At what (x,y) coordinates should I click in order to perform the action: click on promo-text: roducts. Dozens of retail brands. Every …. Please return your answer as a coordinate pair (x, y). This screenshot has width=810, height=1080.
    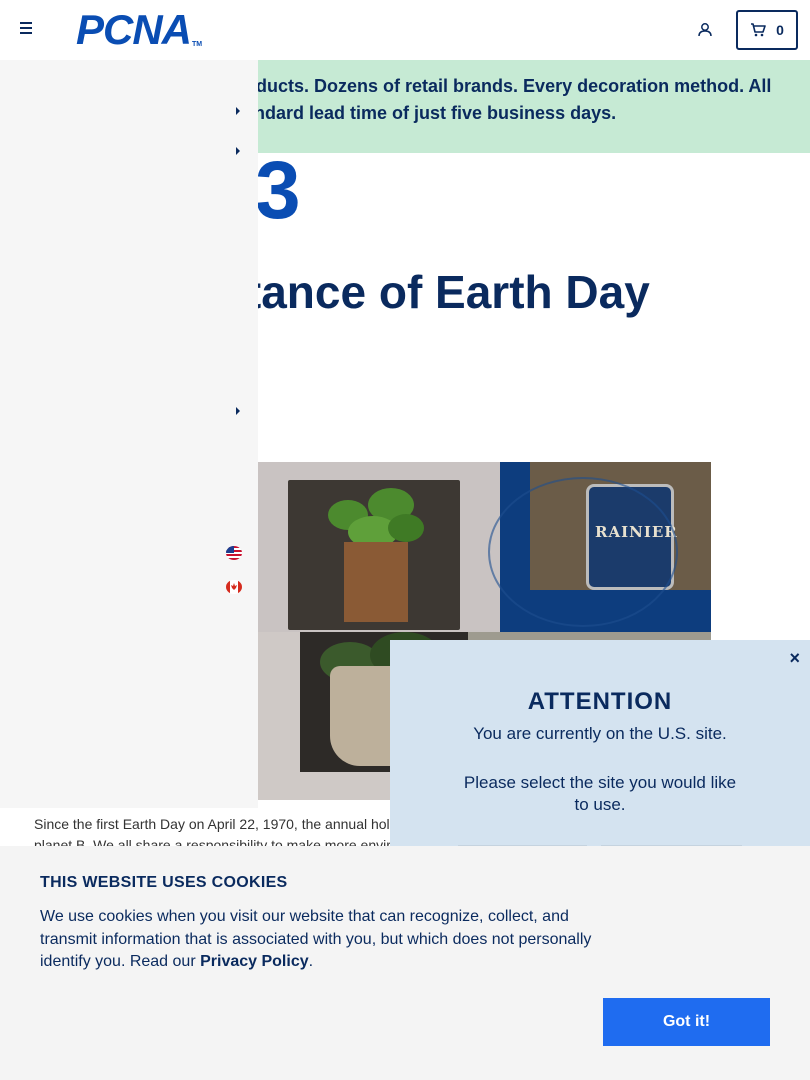
    Looking at the image, I should click on (505, 99).